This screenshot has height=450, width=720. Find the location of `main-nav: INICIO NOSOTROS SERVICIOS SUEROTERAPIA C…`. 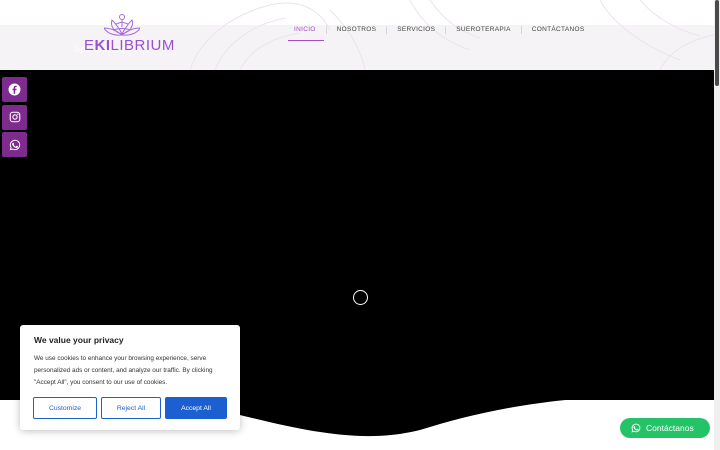

main-nav: INICIO NOSOTROS SERVICIOS SUEROTERAPIA C… is located at coordinates (439, 30).